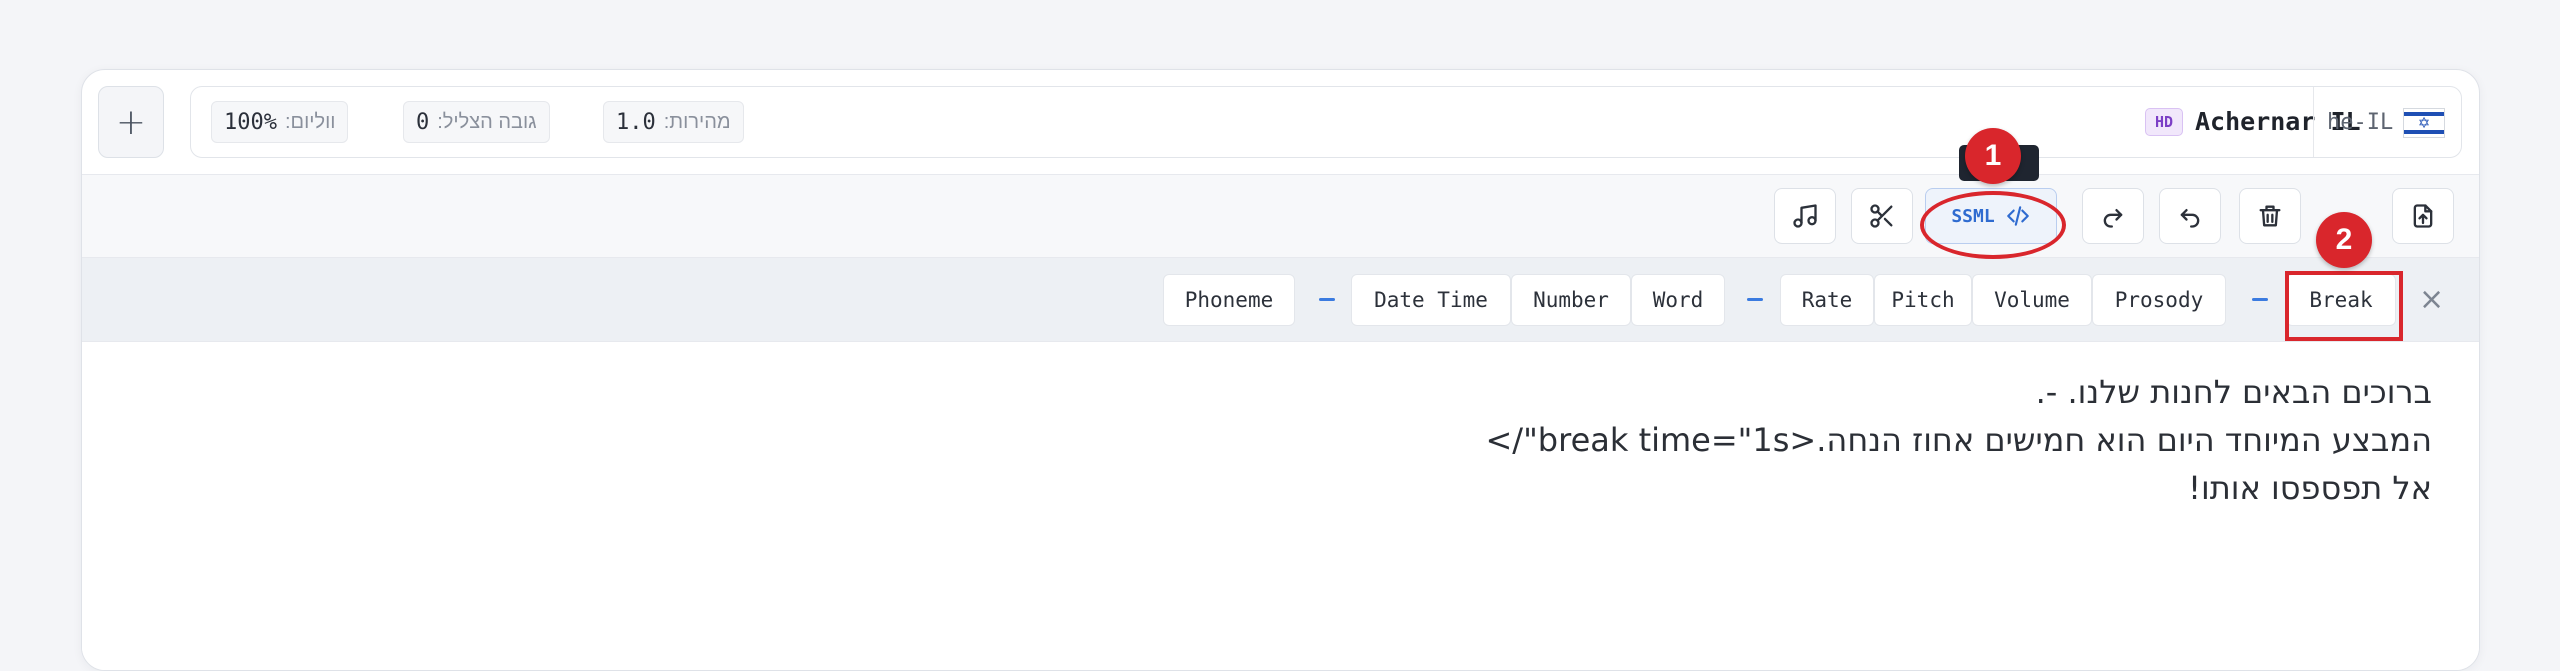  What do you see at coordinates (2159, 300) in the screenshot?
I see `tag-prosody-button: Prosody` at bounding box center [2159, 300].